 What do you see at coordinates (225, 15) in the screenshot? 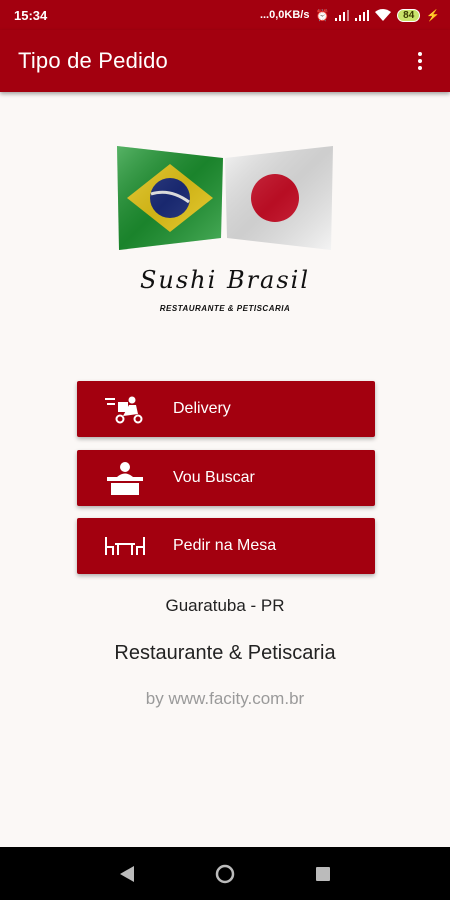
I see `status-bar: 15:34 ...0,0KB/s ⏰ 84 ⚡` at bounding box center [225, 15].